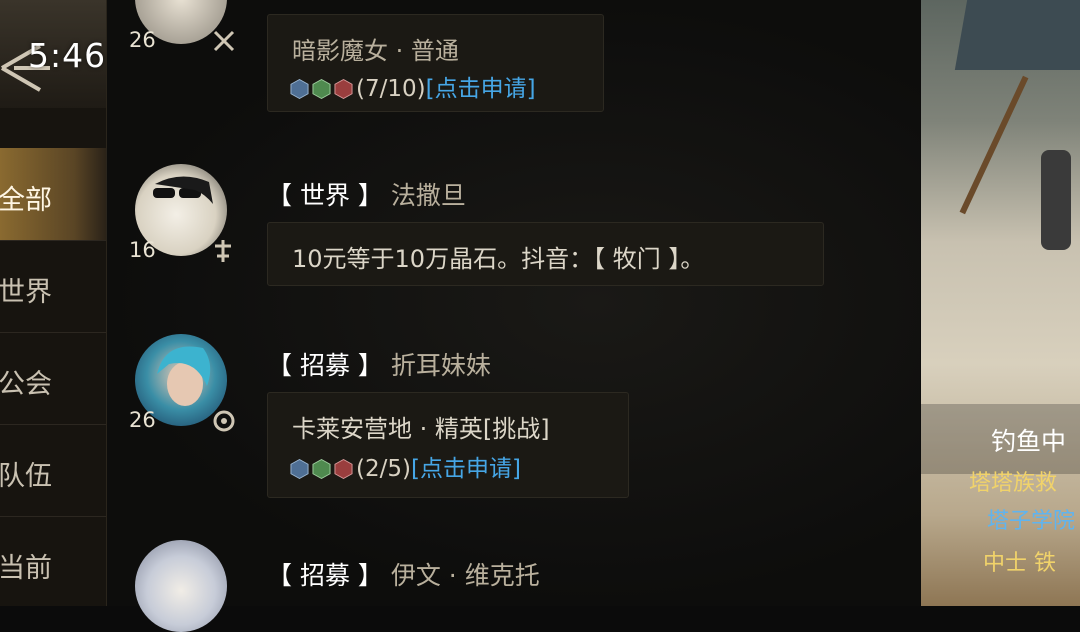  Describe the element at coordinates (441, 365) in the screenshot. I see `sender-name: 折耳妹妹` at that location.